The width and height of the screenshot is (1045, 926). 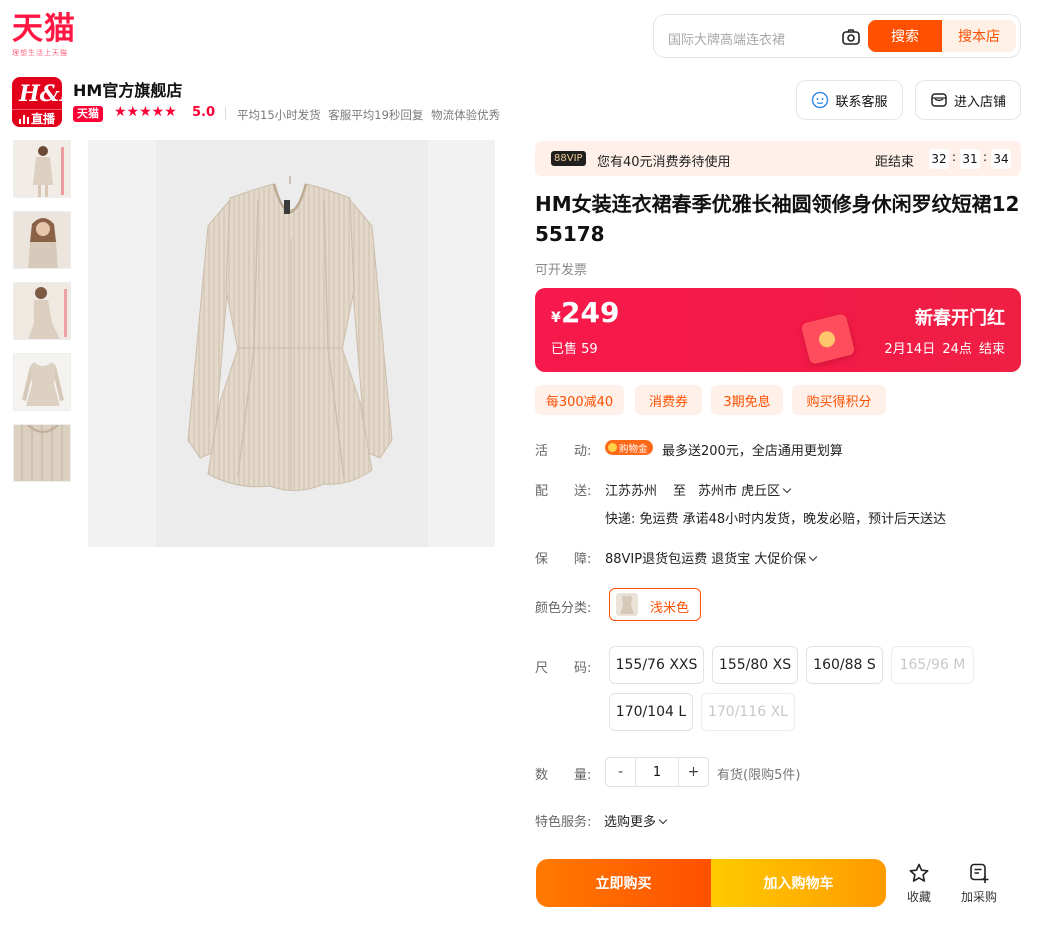 I want to click on rating-stars: ★★★★★, so click(x=145, y=112).